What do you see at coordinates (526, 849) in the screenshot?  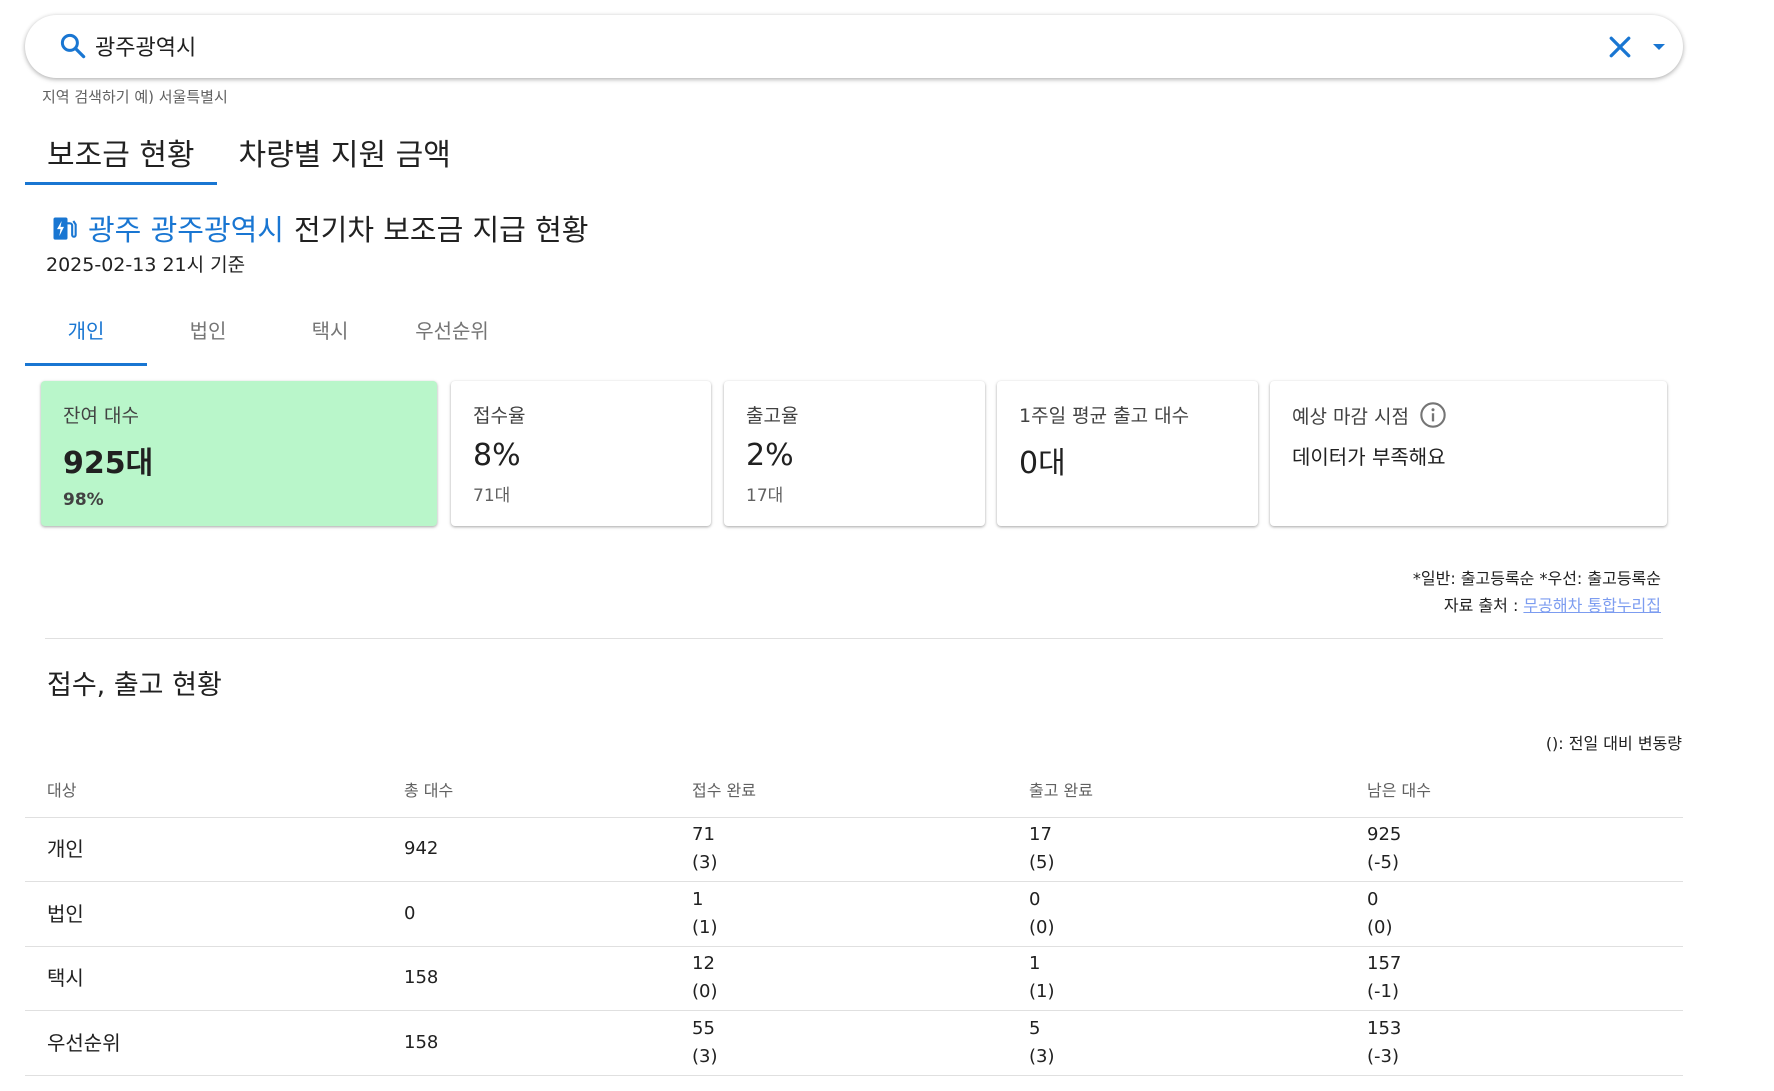 I see `total-count: 942` at bounding box center [526, 849].